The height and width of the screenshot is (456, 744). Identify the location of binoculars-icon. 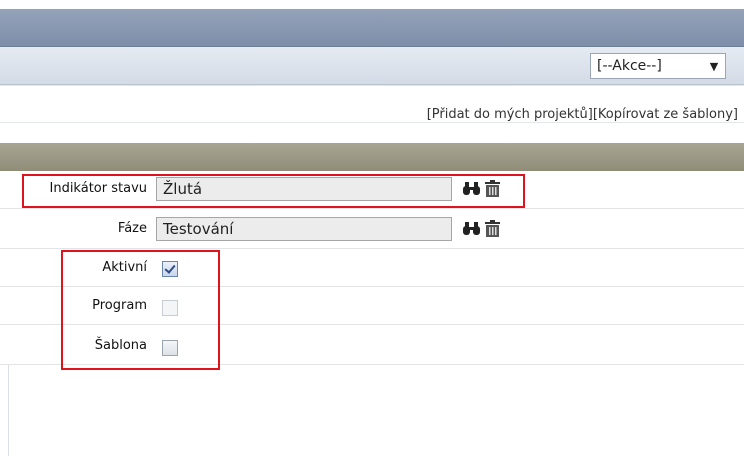
(471, 228).